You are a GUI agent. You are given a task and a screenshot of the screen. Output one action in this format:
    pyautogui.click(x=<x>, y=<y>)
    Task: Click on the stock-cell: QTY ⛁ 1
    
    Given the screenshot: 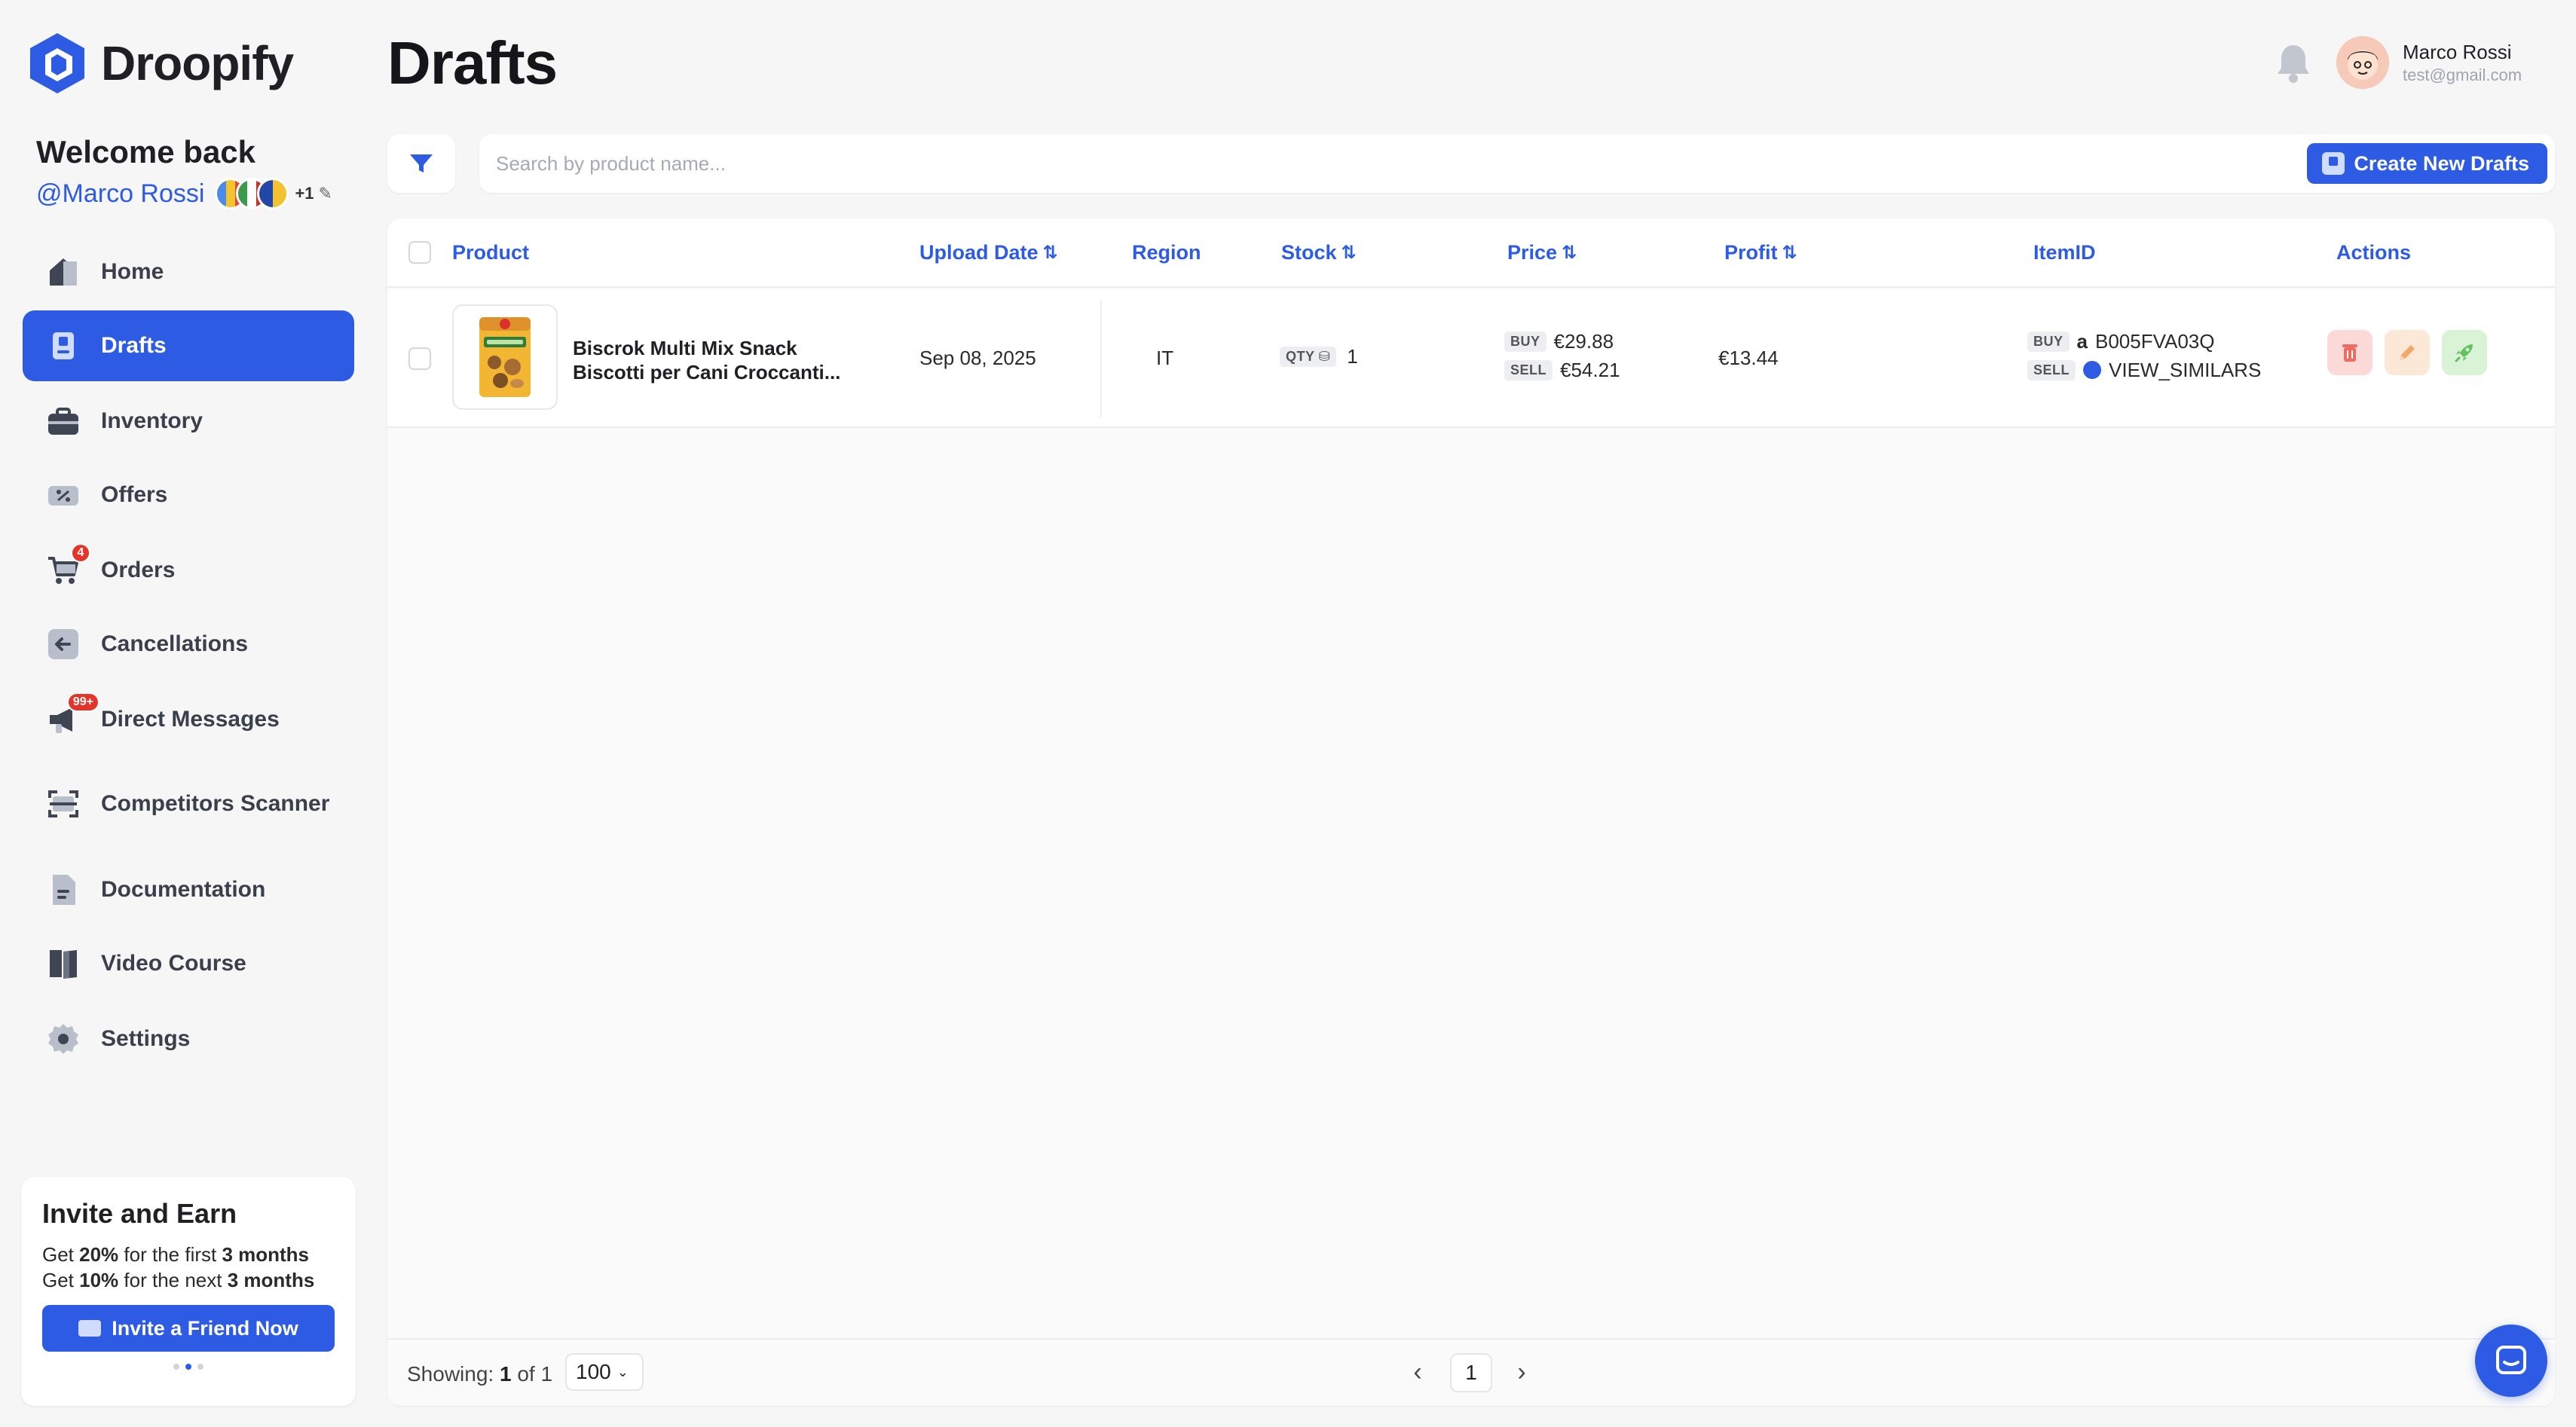 What is the action you would take?
    pyautogui.click(x=1319, y=357)
    